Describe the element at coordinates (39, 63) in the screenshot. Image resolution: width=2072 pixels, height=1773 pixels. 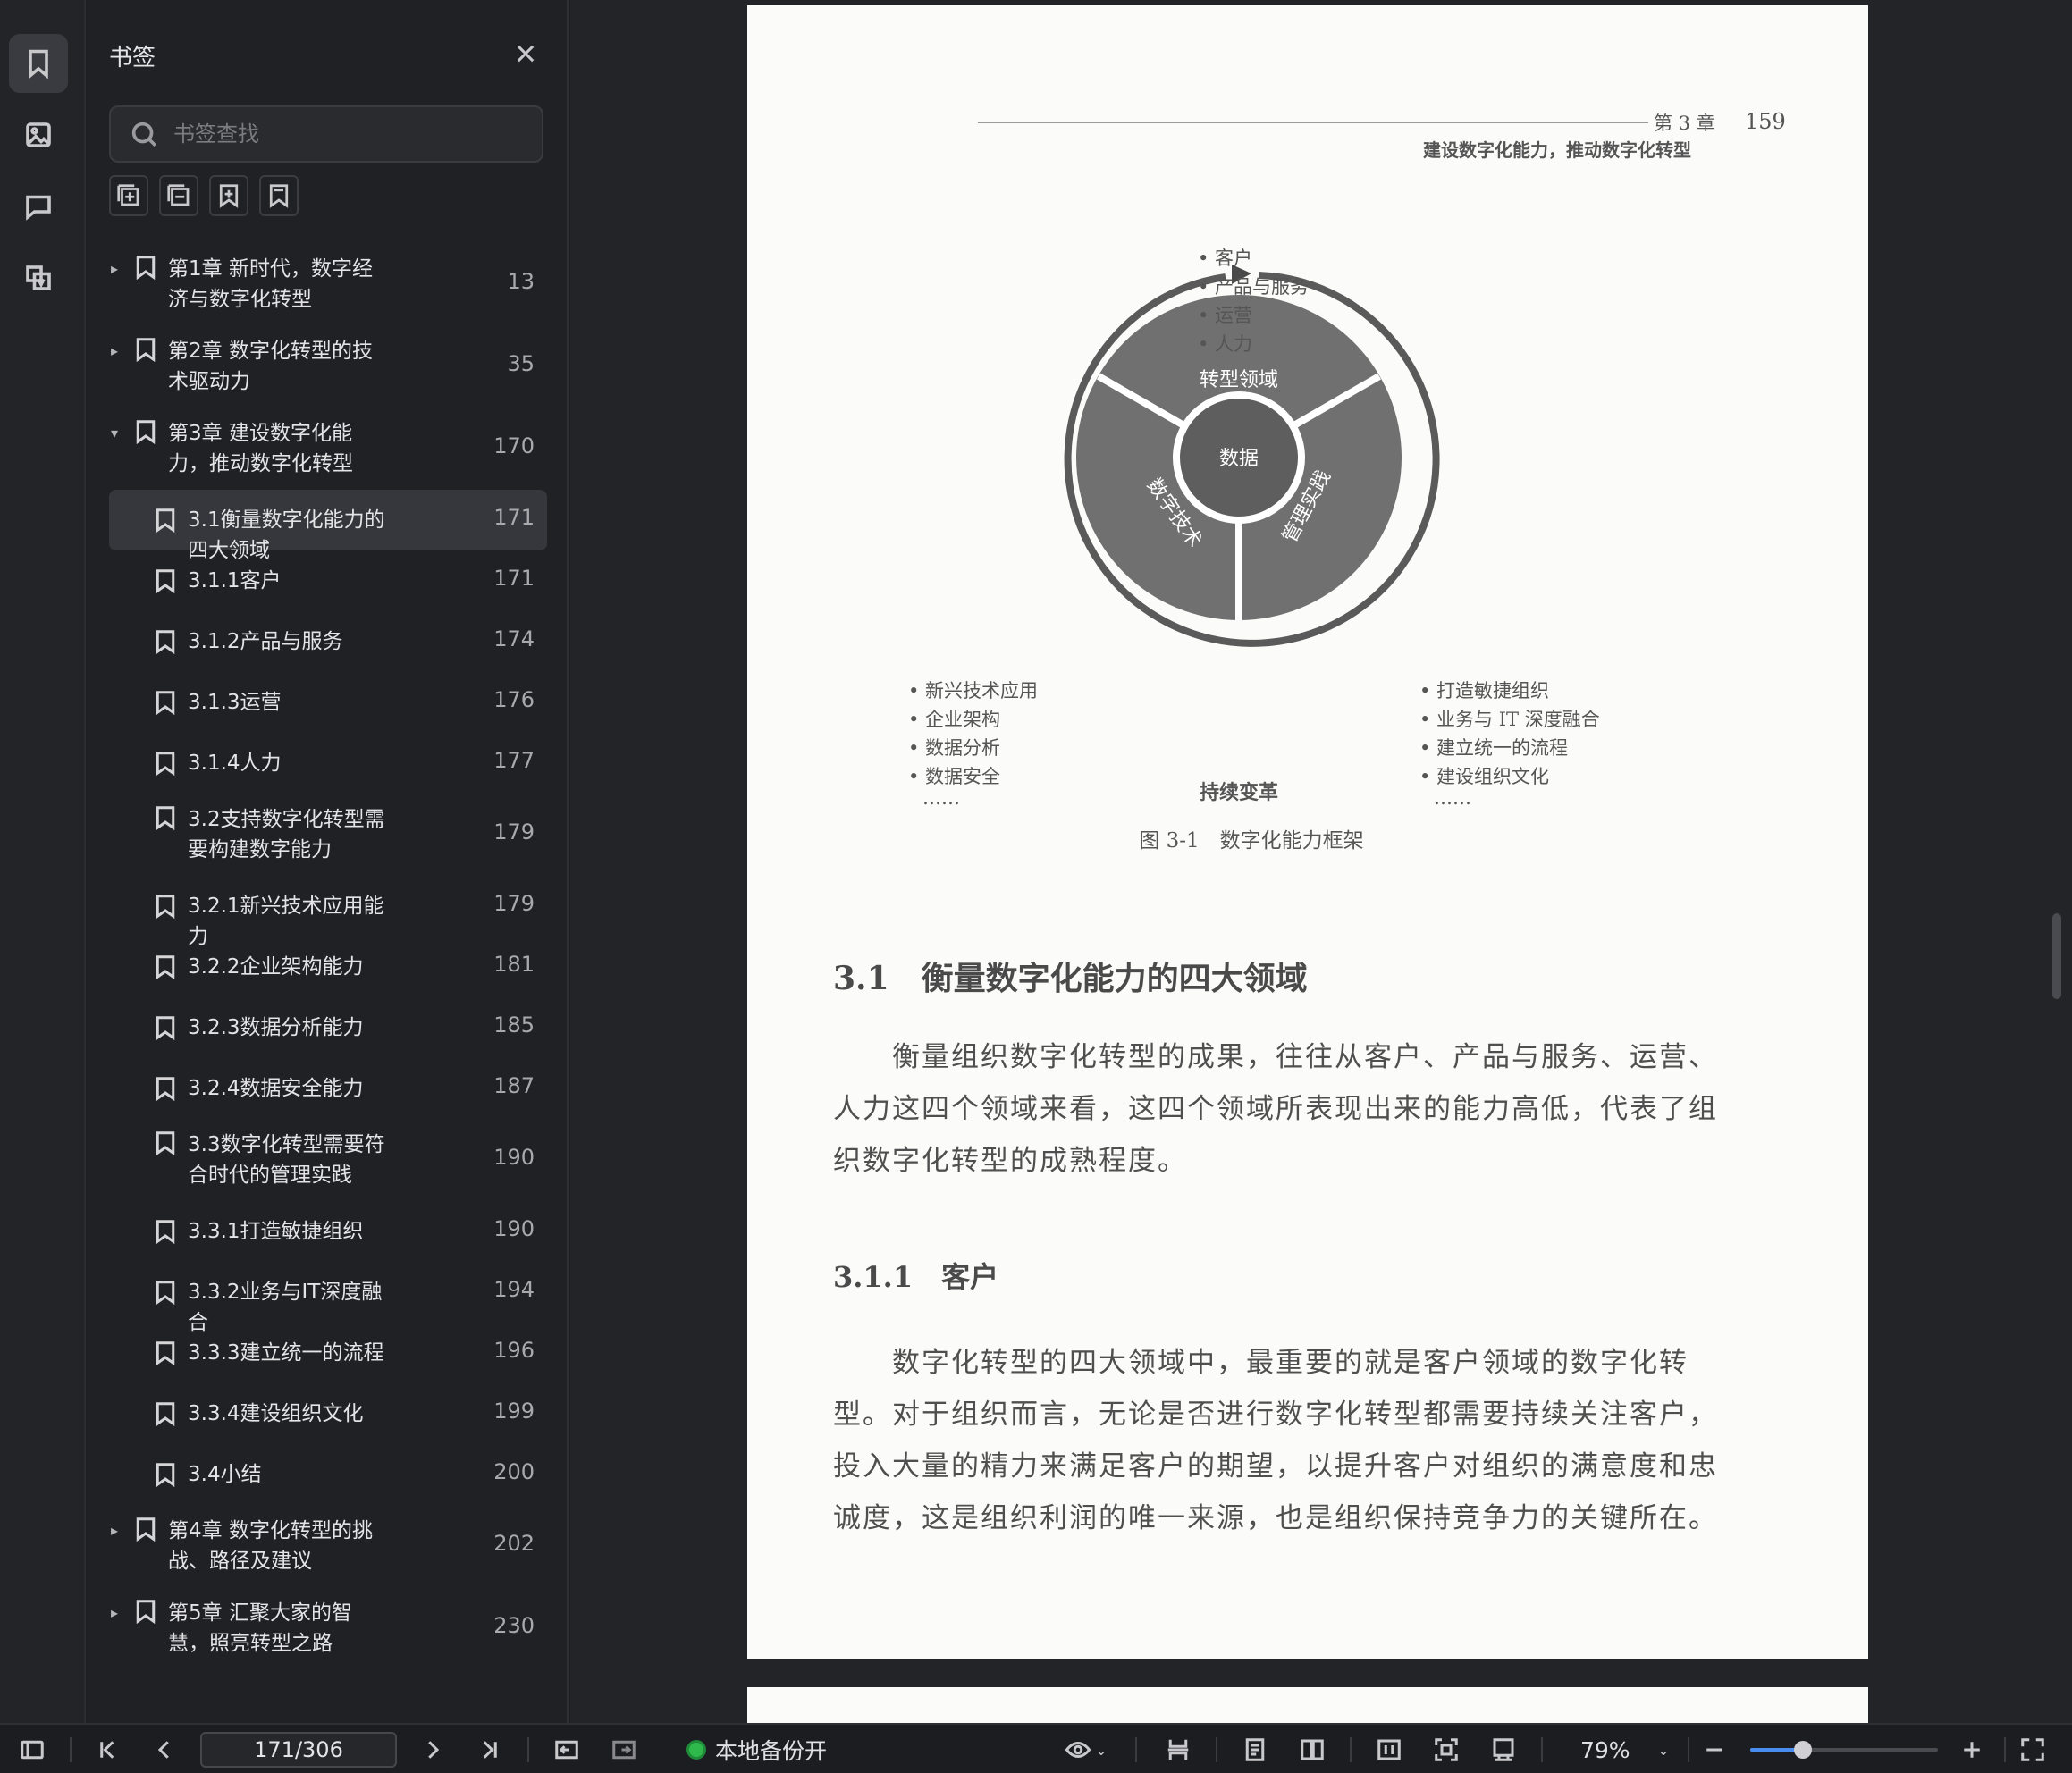
I see `bookmark-panel-button` at that location.